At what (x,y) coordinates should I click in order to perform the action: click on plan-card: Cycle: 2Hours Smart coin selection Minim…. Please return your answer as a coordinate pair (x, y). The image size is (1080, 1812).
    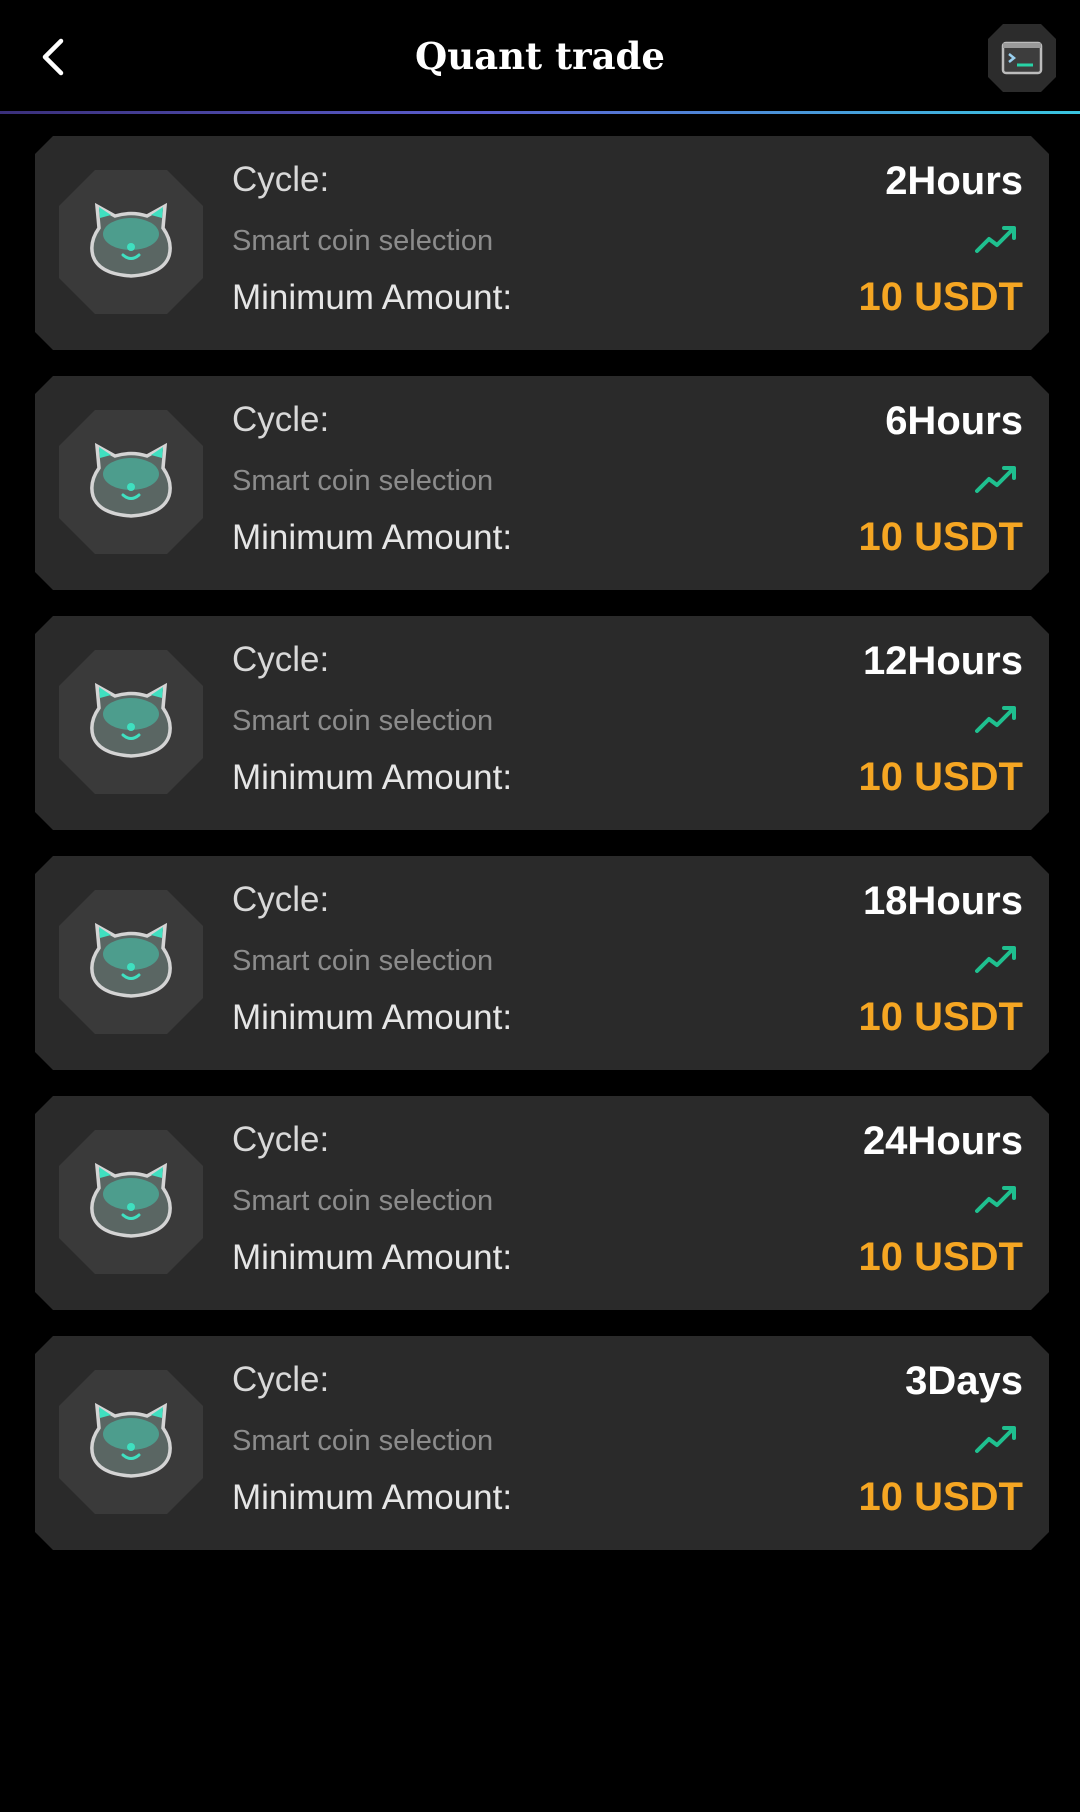
    Looking at the image, I should click on (542, 243).